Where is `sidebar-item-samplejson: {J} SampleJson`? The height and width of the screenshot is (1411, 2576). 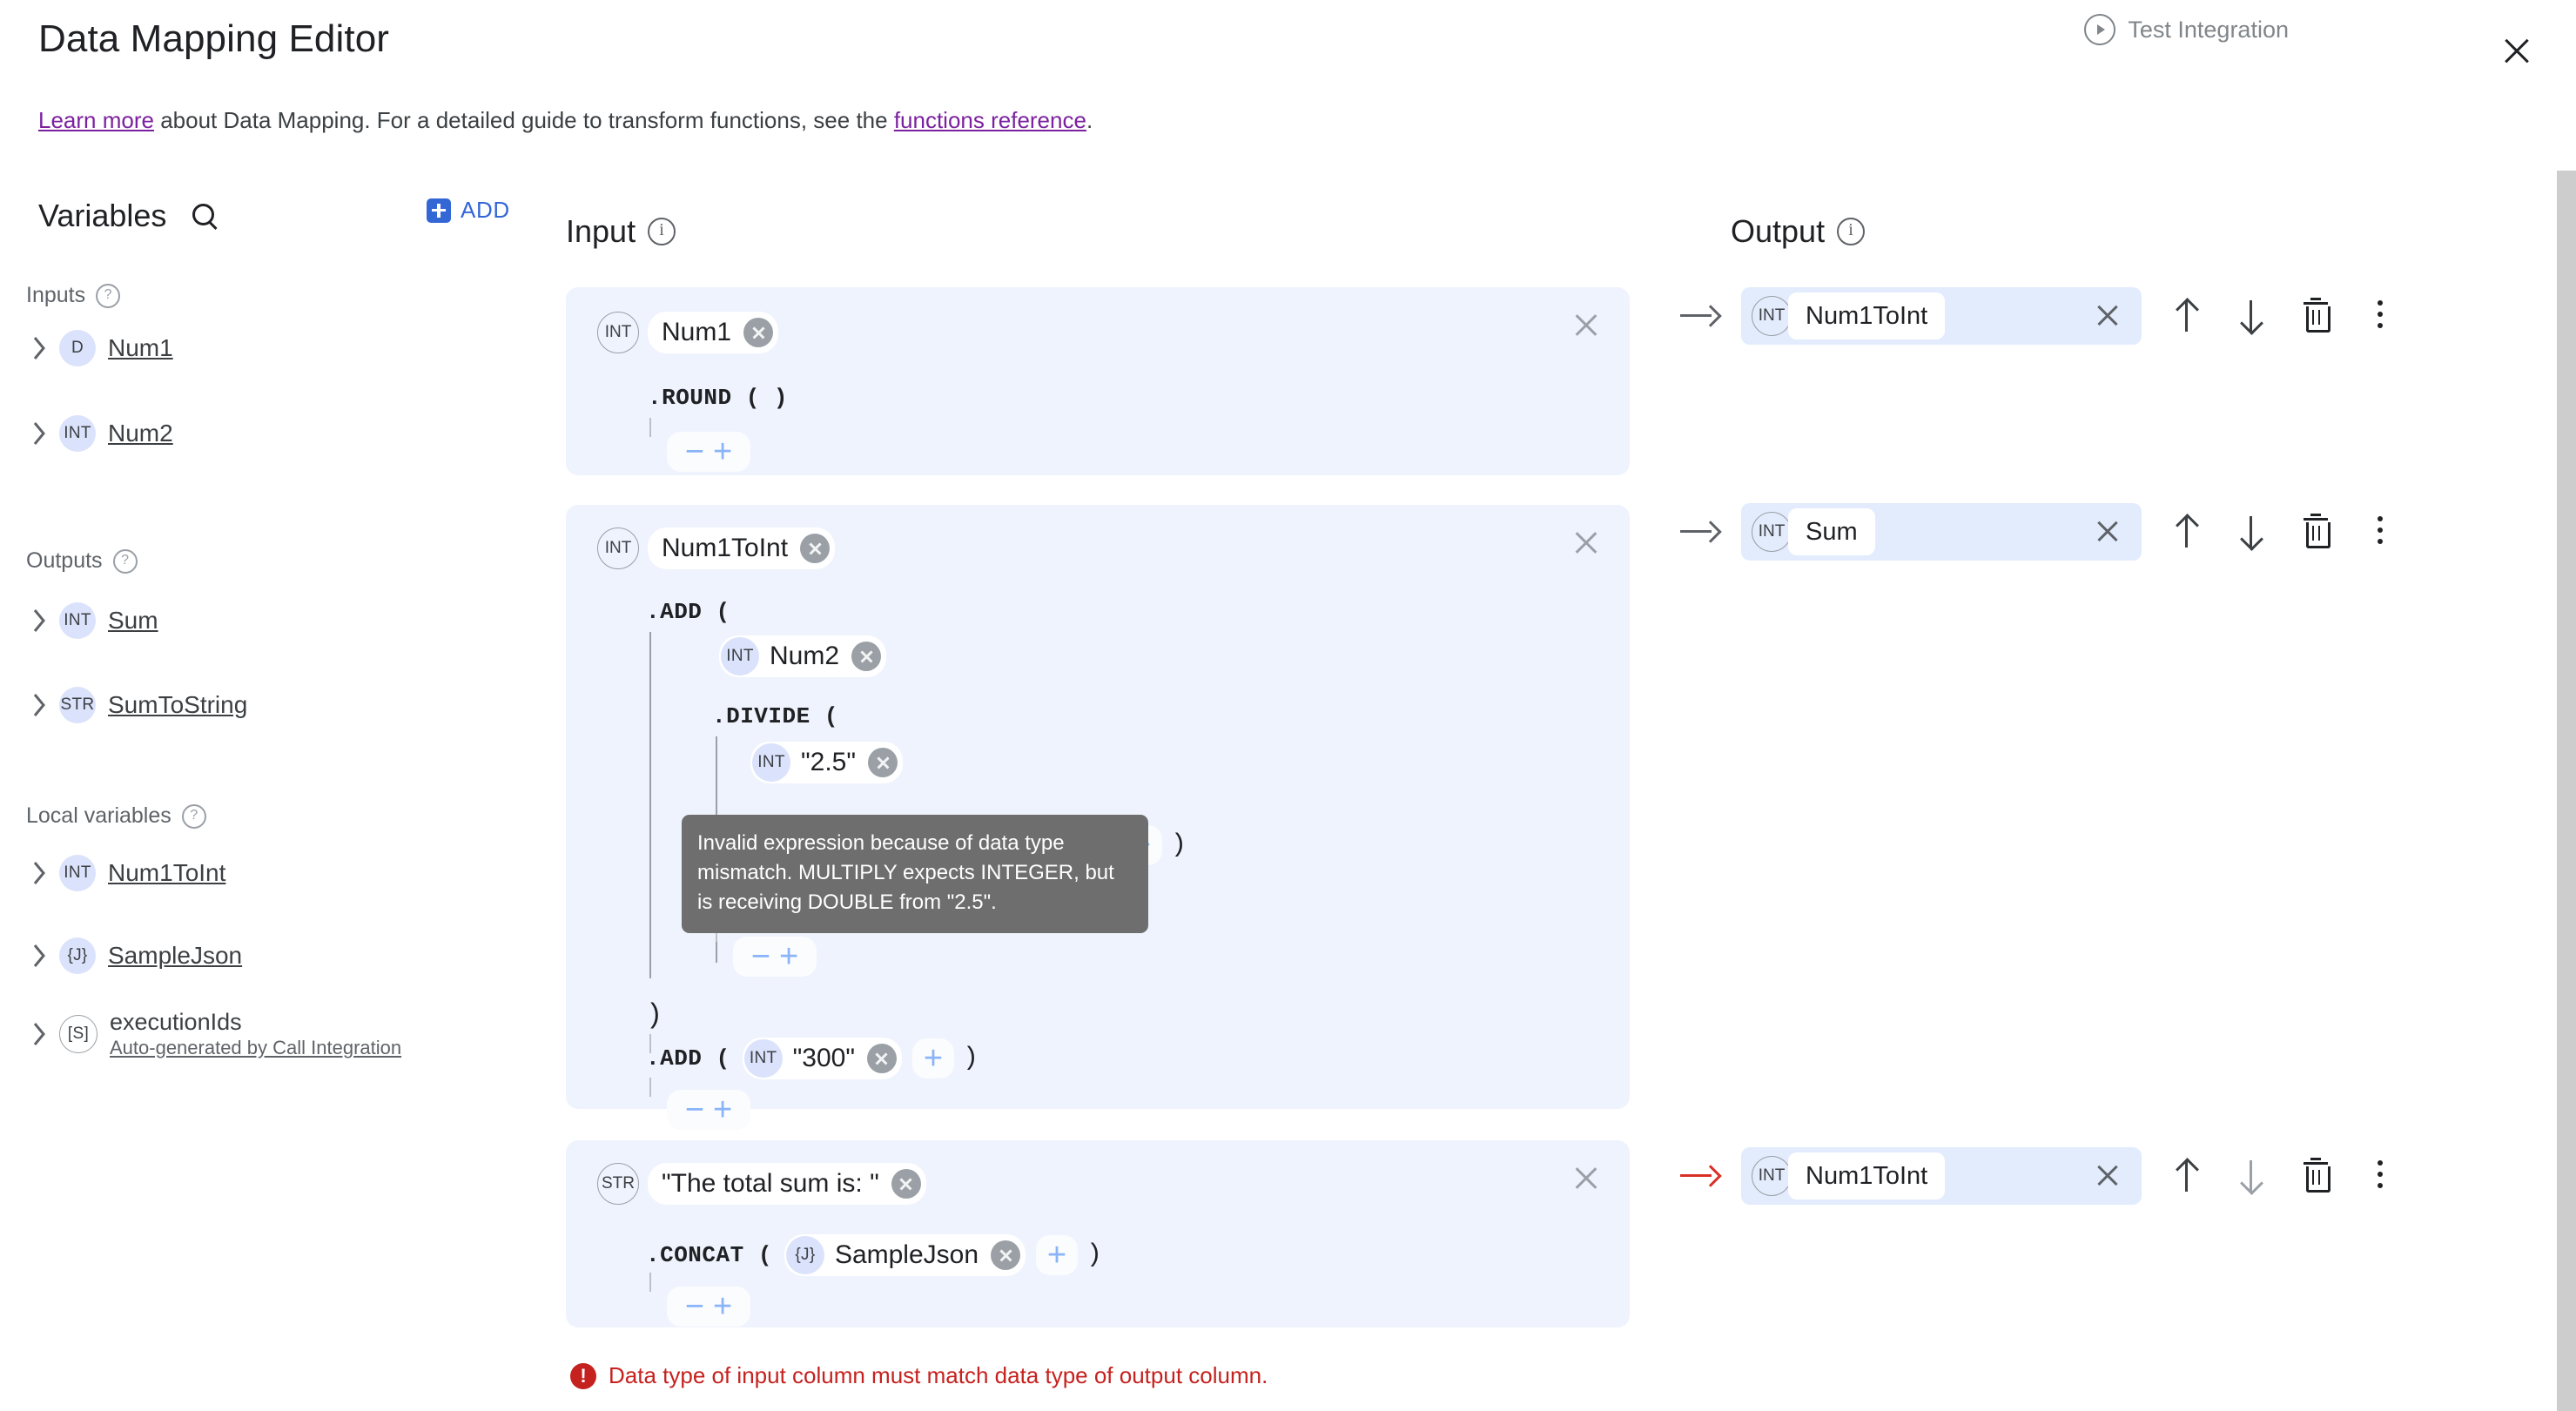
sidebar-item-samplejson: {J} SampleJson is located at coordinates (121, 956).